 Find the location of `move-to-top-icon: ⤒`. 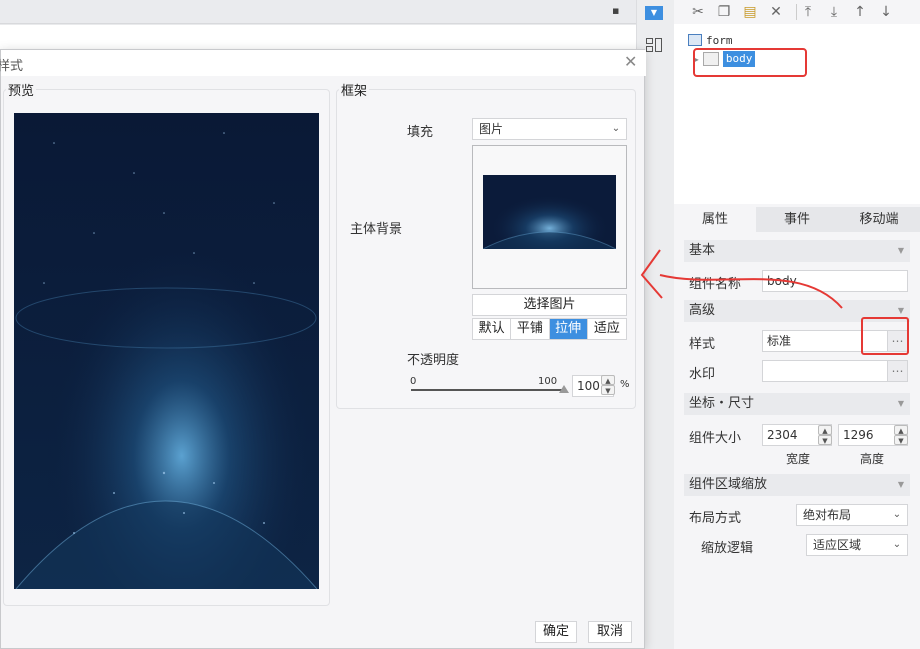

move-to-top-icon: ⤒ is located at coordinates (808, 12).